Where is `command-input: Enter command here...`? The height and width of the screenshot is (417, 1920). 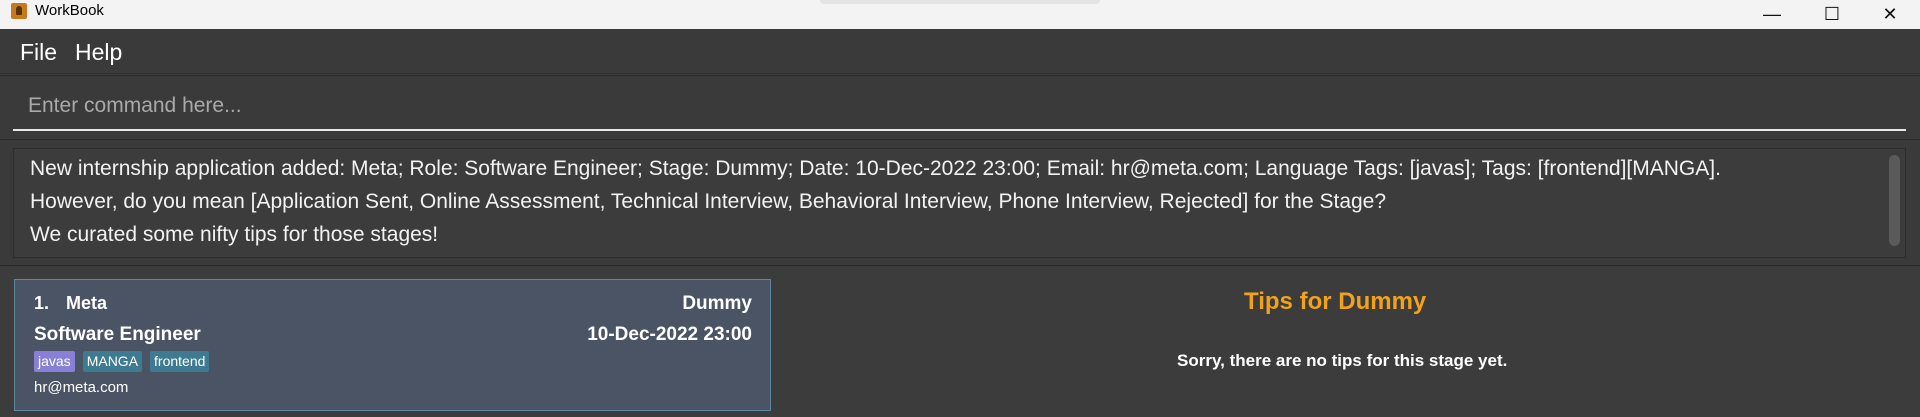
command-input: Enter command here... is located at coordinates (135, 106).